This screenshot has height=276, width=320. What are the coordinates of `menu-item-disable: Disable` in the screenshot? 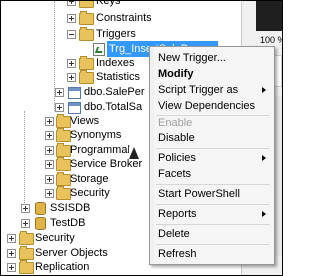 It's located at (214, 138).